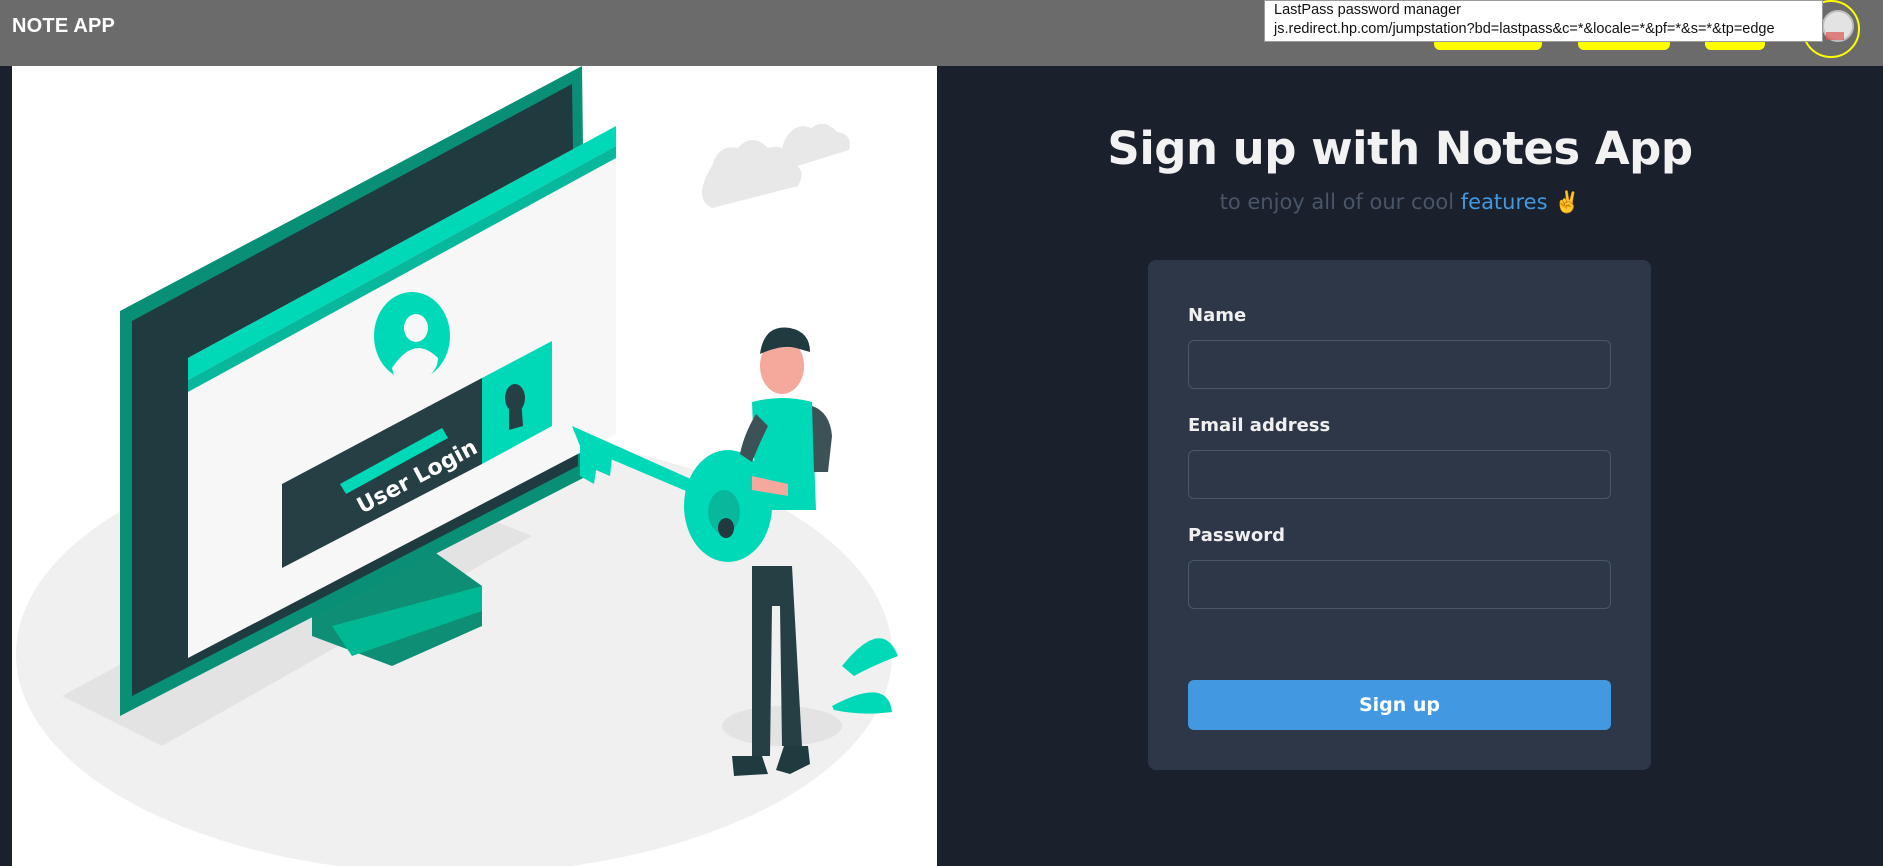 The image size is (1883, 866). I want to click on email-input, so click(1399, 474).